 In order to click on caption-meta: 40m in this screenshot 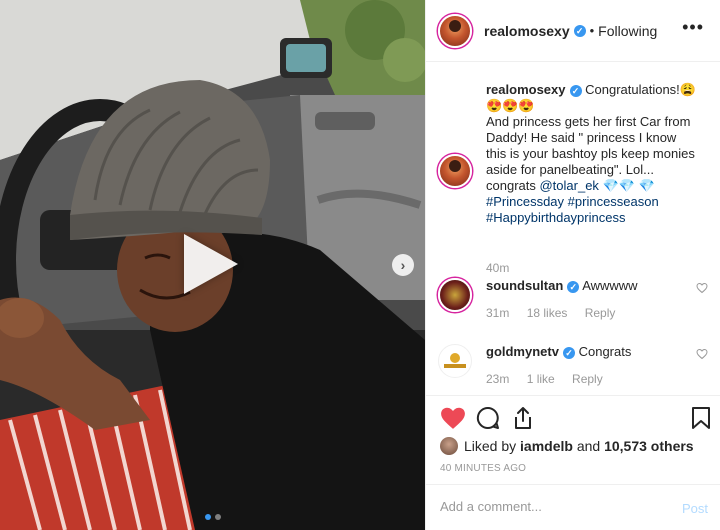, I will do `click(504, 268)`.